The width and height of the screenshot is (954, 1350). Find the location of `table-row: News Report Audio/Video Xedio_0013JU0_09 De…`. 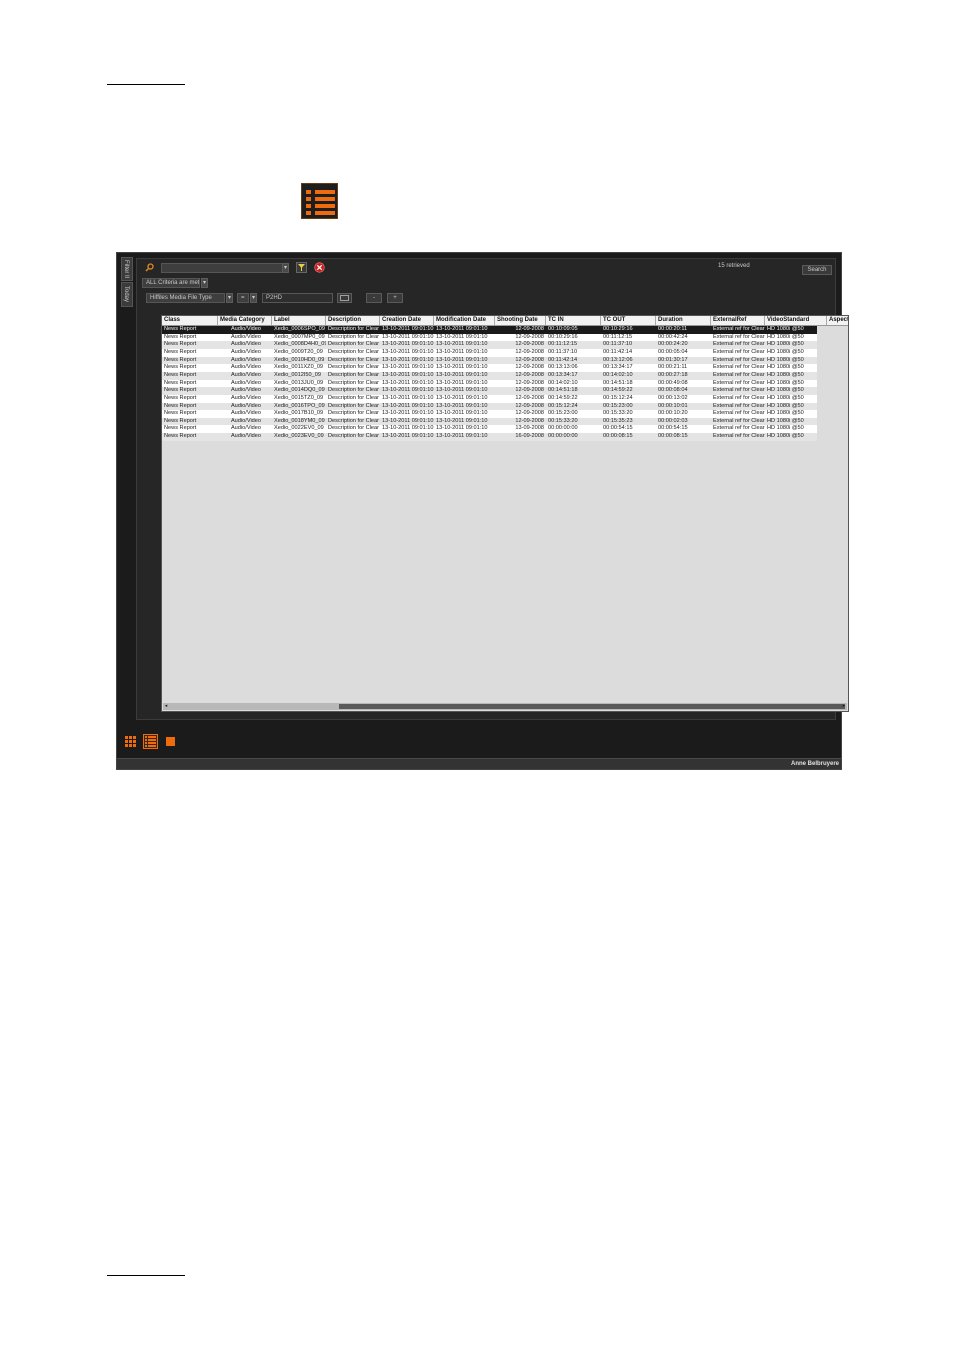

table-row: News Report Audio/Video Xedio_0013JU0_09 De… is located at coordinates (489, 383).